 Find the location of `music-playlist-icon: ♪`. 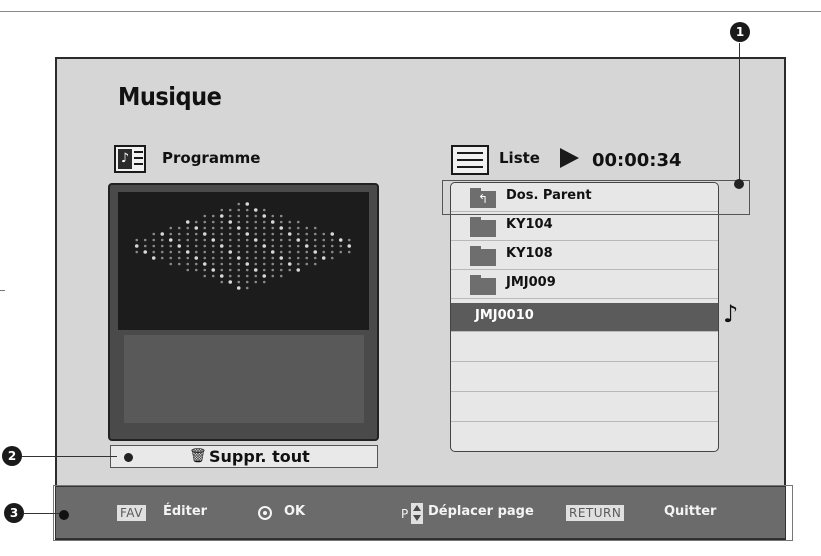

music-playlist-icon: ♪ is located at coordinates (130, 159).